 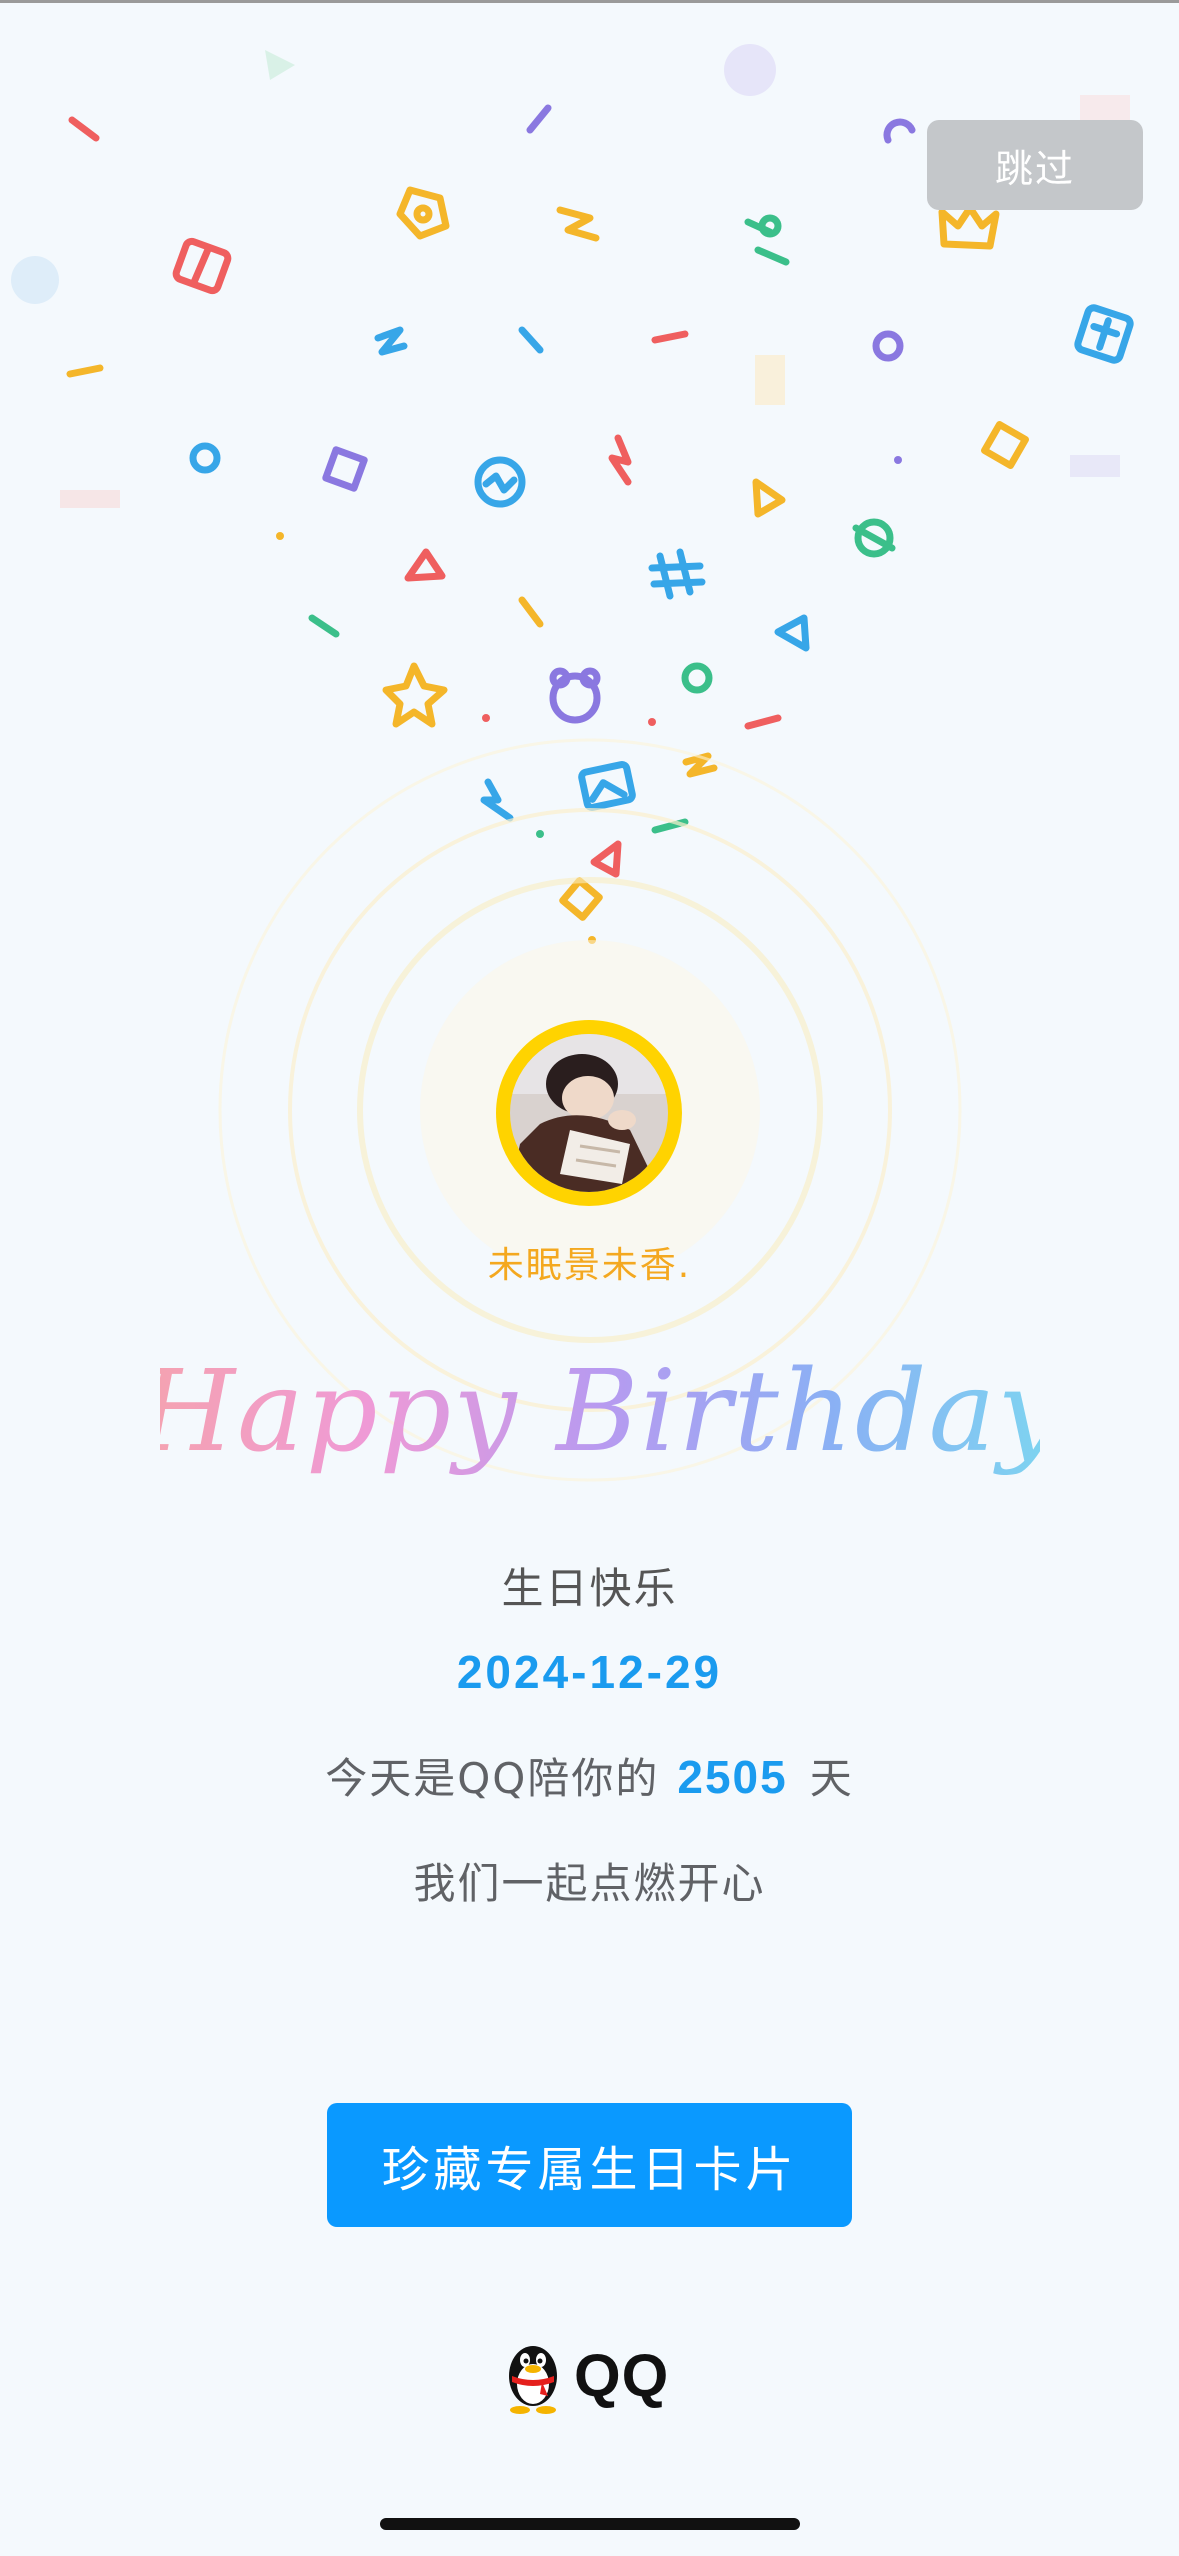 I want to click on happy-birthday-title: Happy Birthday, so click(x=600, y=1412).